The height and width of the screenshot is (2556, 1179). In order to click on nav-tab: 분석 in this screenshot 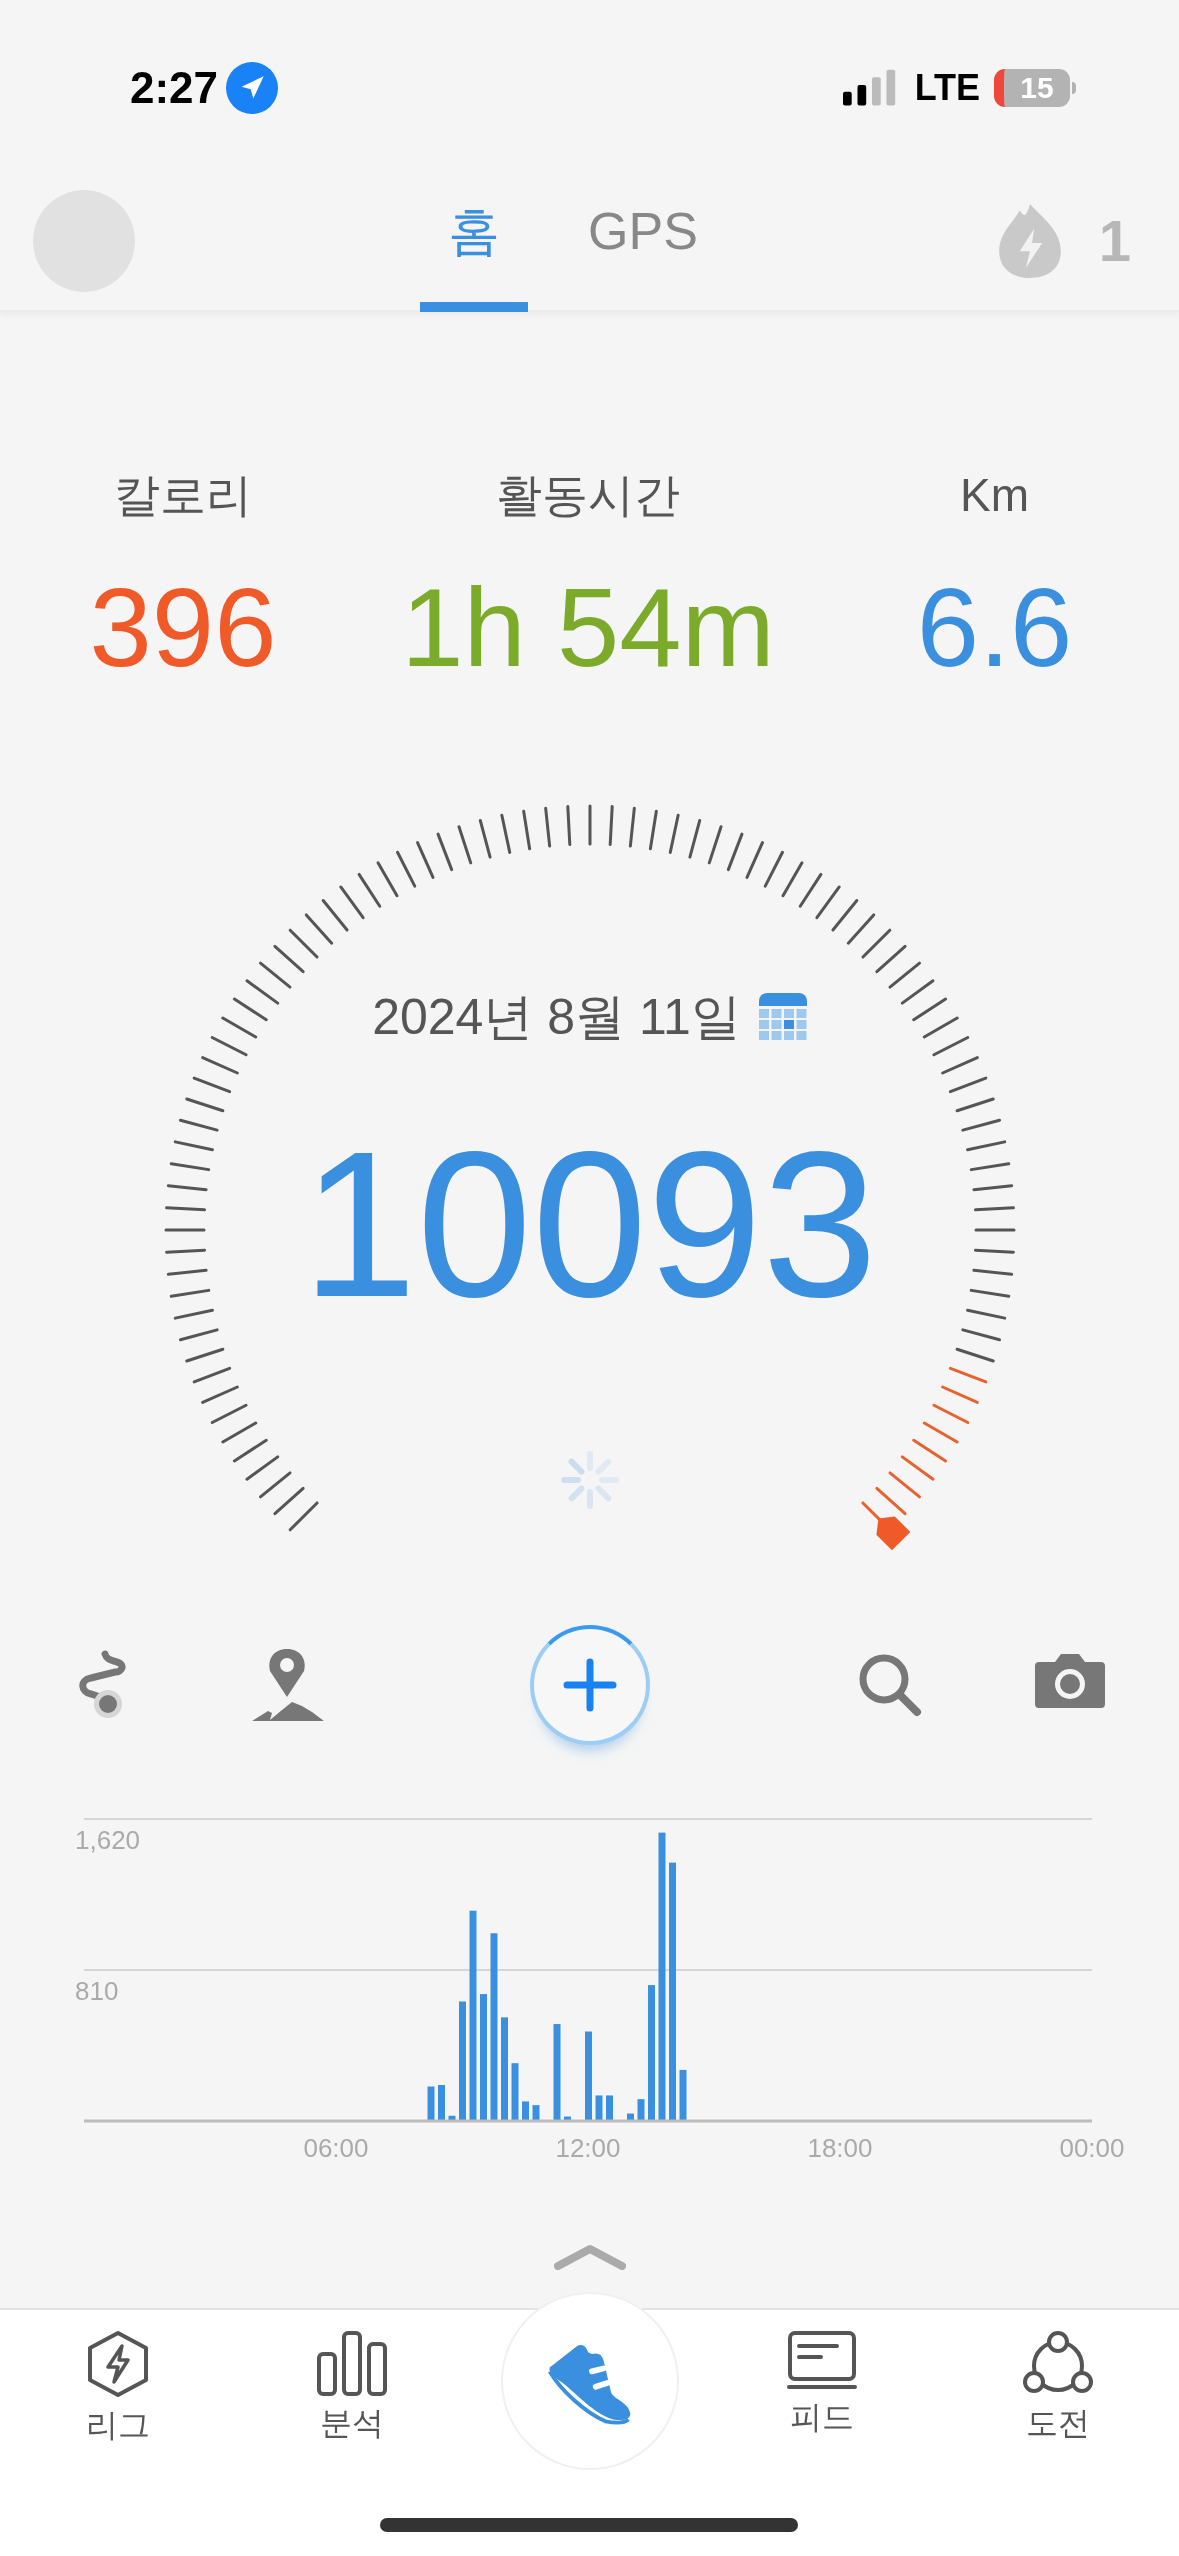, I will do `click(352, 2386)`.